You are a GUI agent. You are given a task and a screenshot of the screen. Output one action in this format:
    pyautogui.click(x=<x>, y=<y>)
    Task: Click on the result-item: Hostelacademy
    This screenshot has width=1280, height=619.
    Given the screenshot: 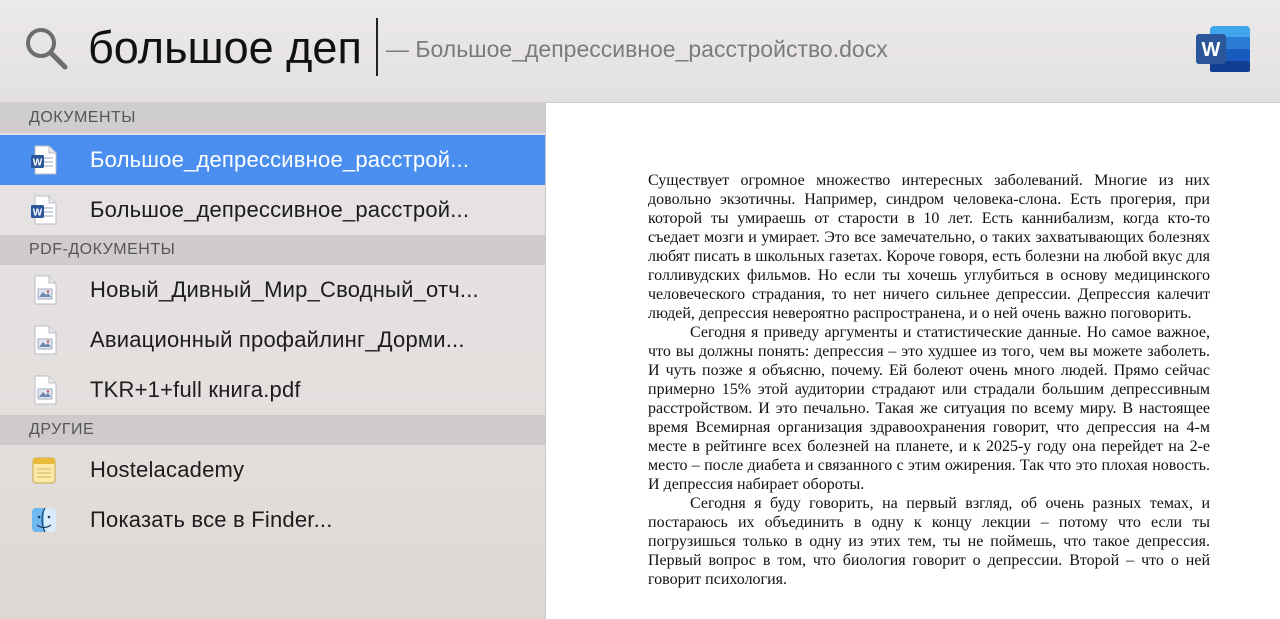 What is the action you would take?
    pyautogui.click(x=272, y=470)
    